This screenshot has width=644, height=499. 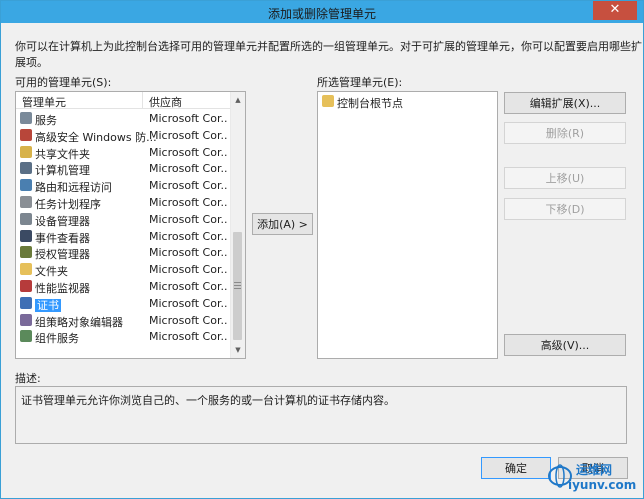 I want to click on selected-snapins-label: 所选管理单元(E):, so click(x=360, y=82).